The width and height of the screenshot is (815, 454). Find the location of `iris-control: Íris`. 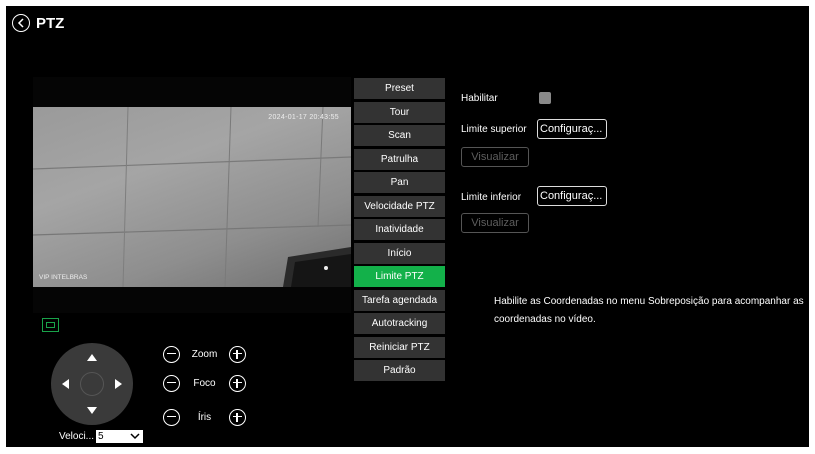

iris-control: Íris is located at coordinates (204, 417).